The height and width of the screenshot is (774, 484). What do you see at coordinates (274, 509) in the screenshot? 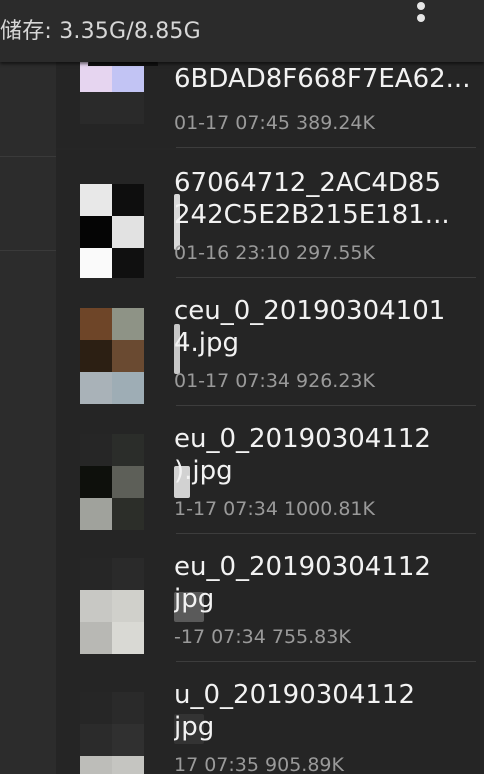
I see `file-meta: 1-17 07:34 1000.81K` at bounding box center [274, 509].